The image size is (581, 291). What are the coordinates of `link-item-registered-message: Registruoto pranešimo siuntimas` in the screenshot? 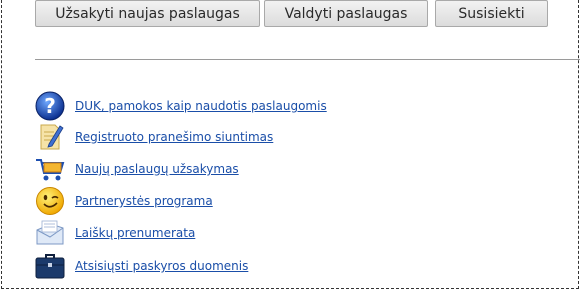 It's located at (154, 137).